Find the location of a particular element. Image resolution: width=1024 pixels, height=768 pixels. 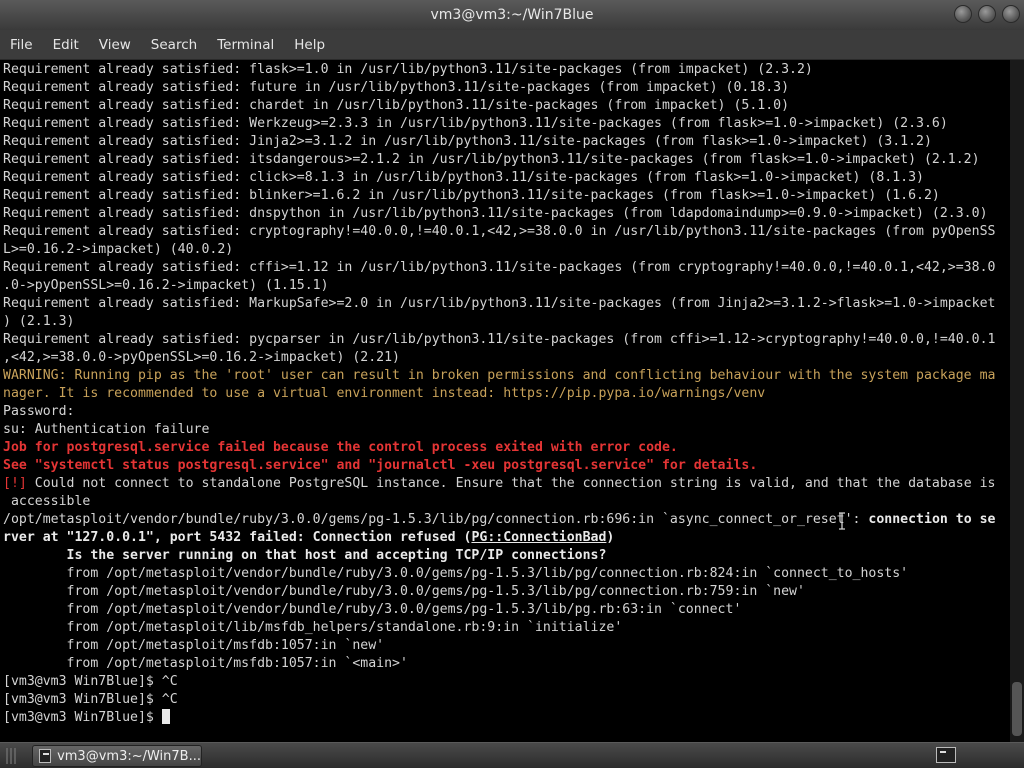

title-bar: vm3@vm3:~/Win7Blue is located at coordinates (512, 15).